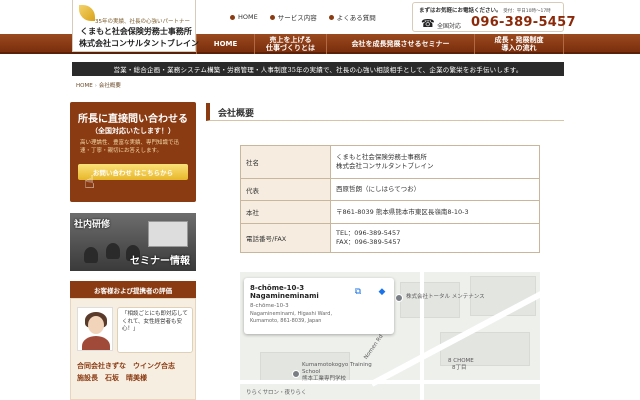 The height and width of the screenshot is (400, 640). I want to click on row-key-phone-fax: 電話番号/FAX, so click(285, 238).